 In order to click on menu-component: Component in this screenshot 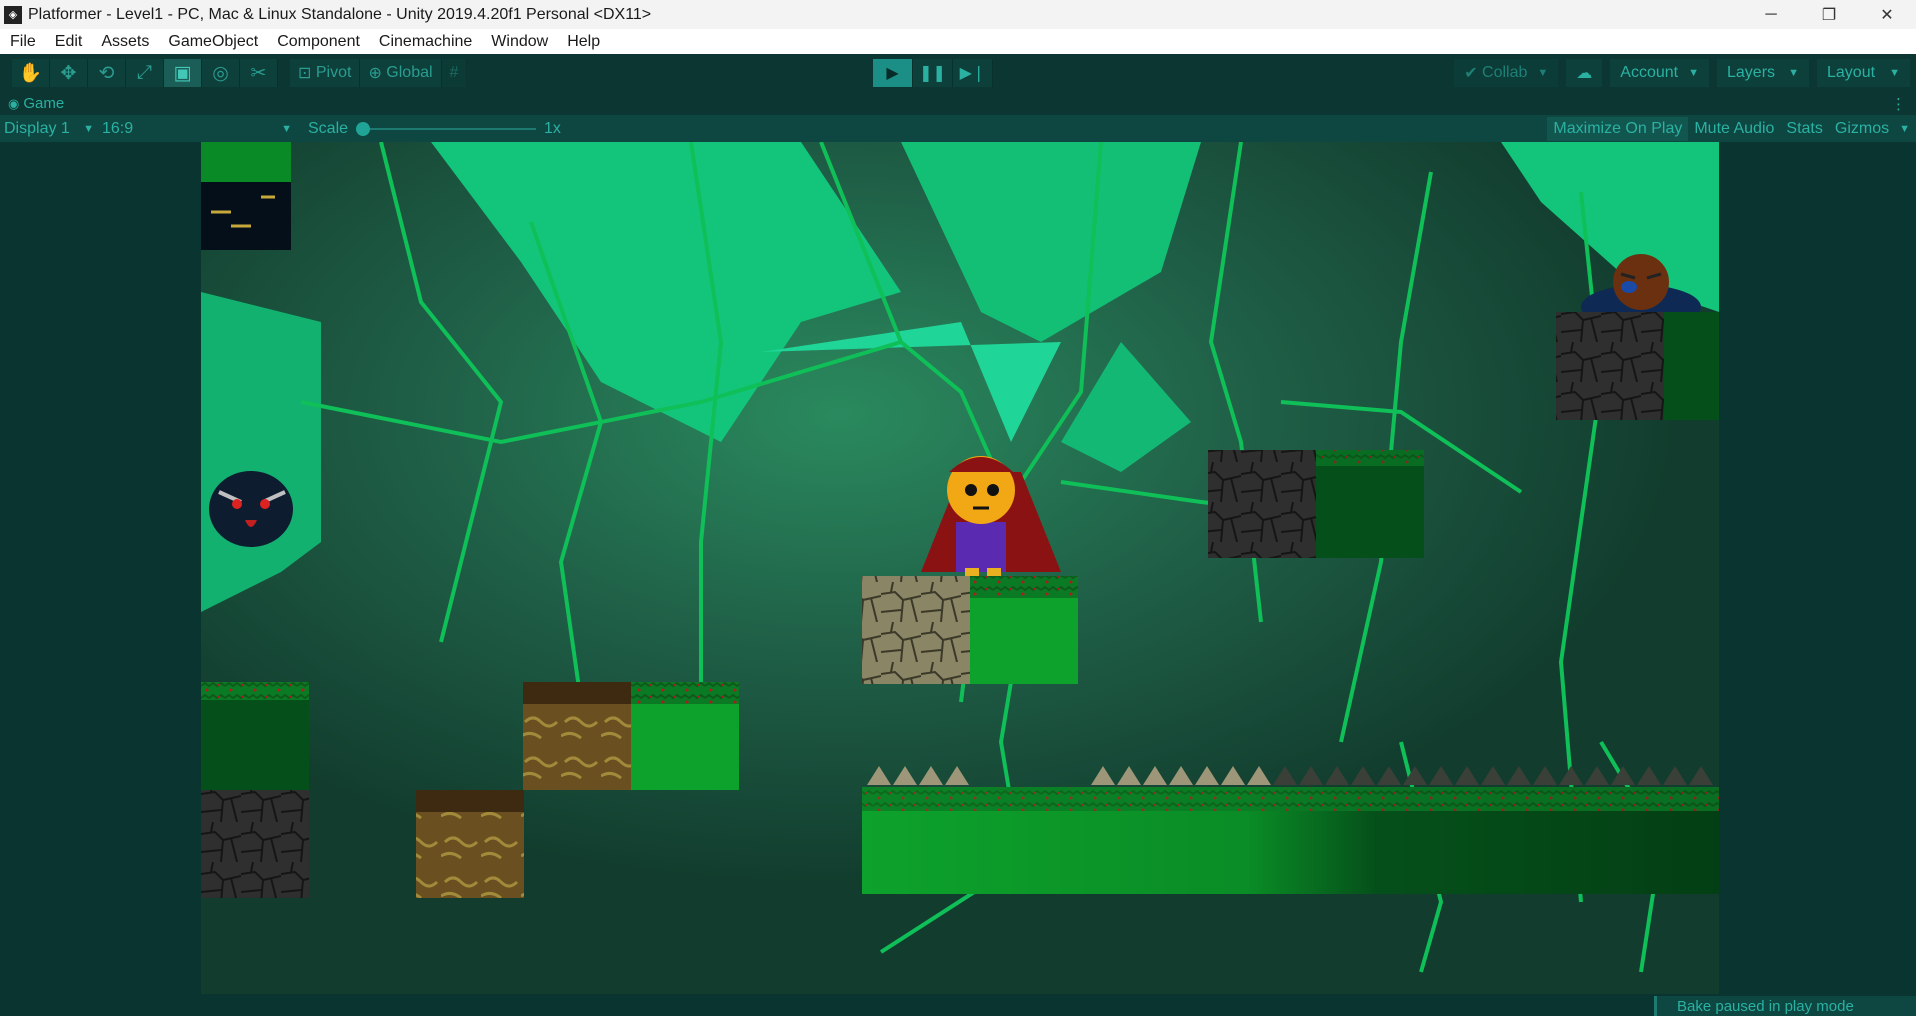, I will do `click(318, 42)`.